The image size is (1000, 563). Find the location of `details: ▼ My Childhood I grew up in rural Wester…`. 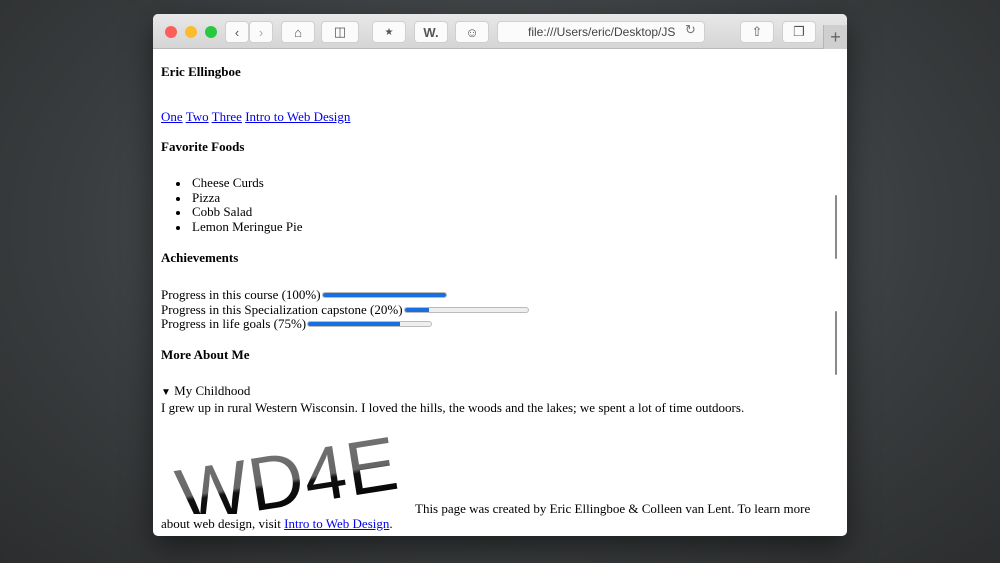

details: ▼ My Childhood I grew up in rural Wester… is located at coordinates (453, 399).